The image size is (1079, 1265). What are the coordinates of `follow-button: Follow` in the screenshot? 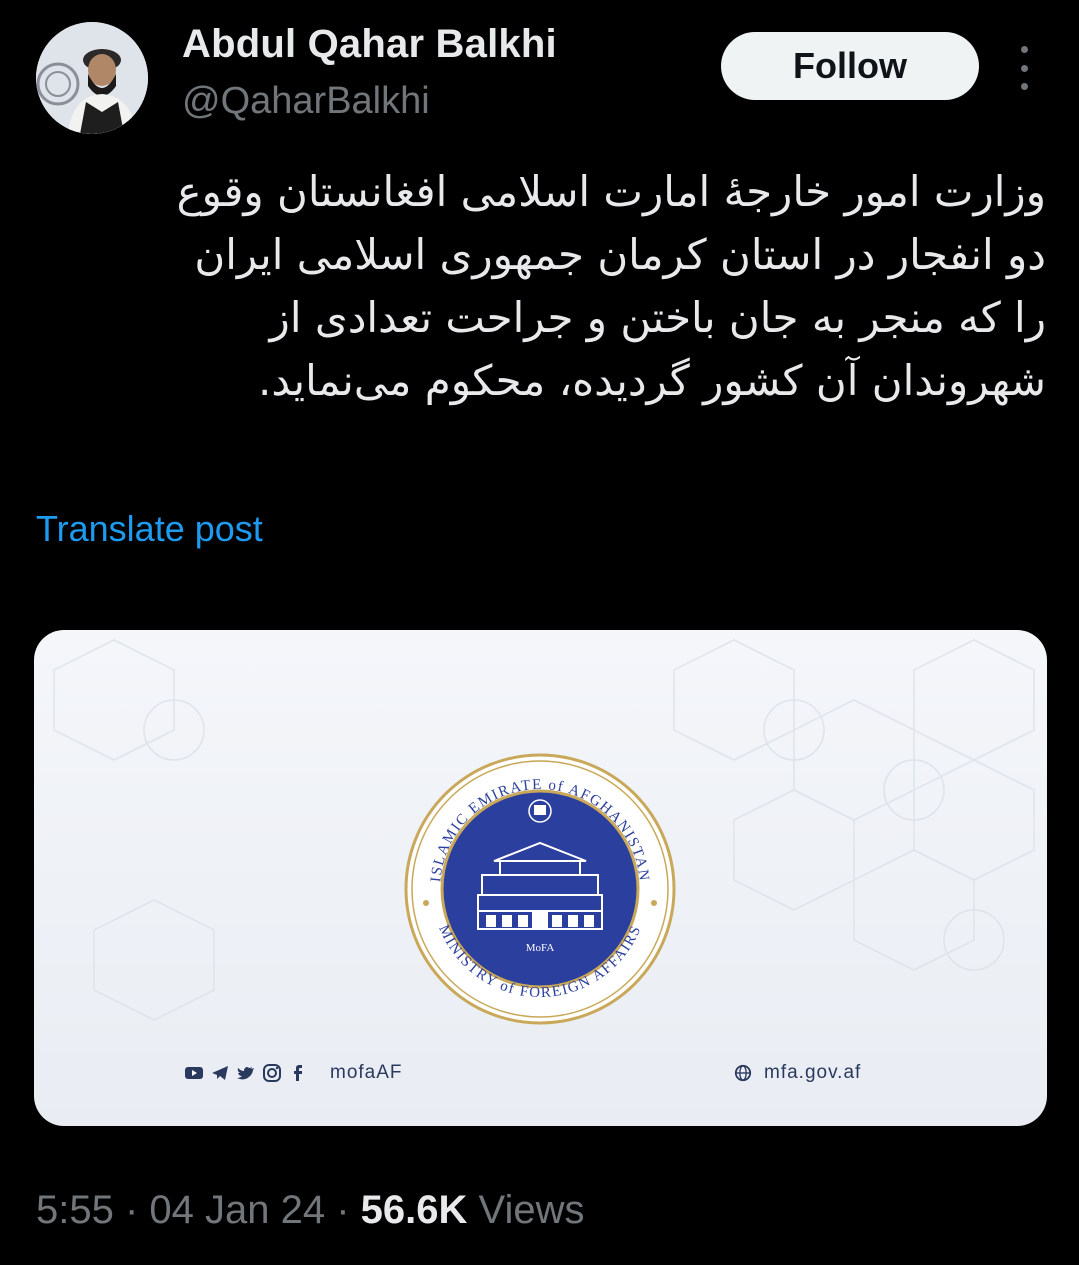 It's located at (850, 66).